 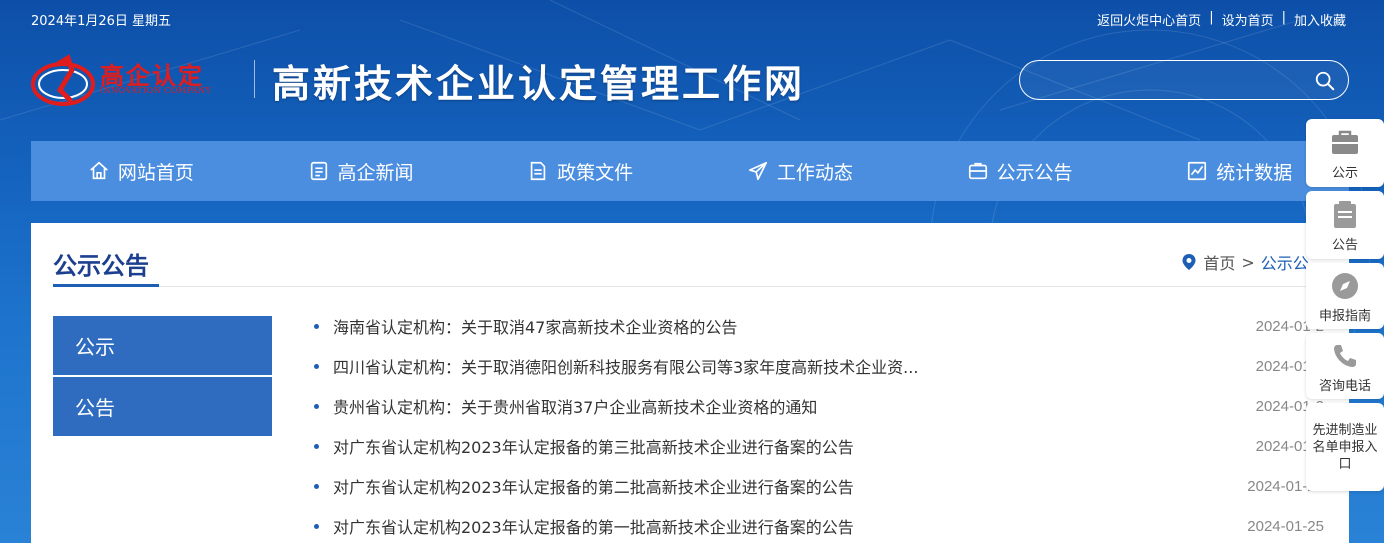 I want to click on list-item-title: 对广东省认定机构2023年认定报备的第二批高新技术企业进行备案的公告, so click(x=593, y=487).